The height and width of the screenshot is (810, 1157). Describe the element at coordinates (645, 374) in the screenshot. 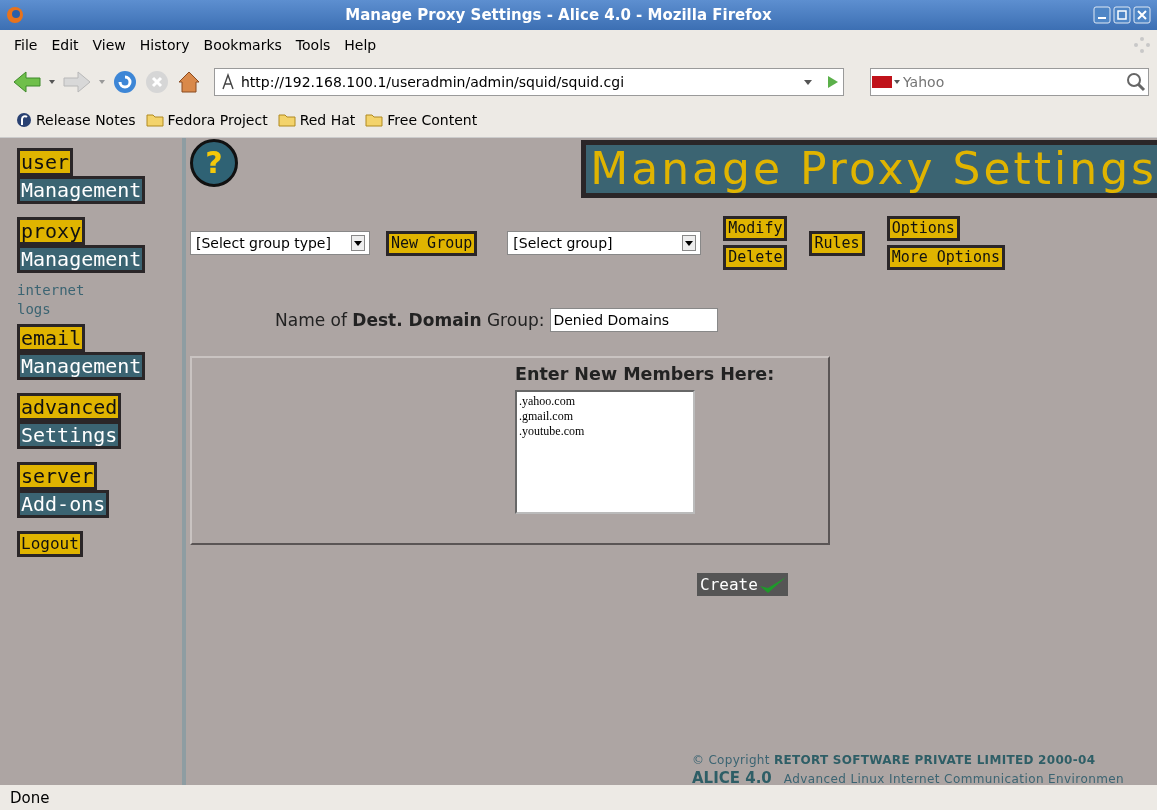

I see `members-heading: Enter New Members Here:` at that location.